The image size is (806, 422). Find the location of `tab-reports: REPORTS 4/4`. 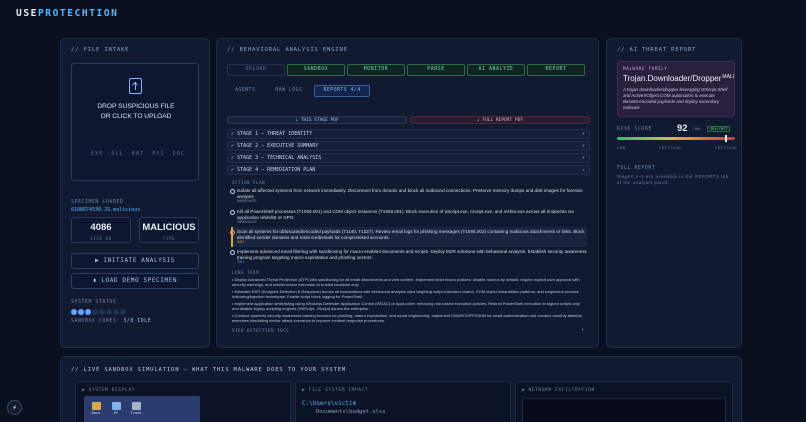

tab-reports: REPORTS 4/4 is located at coordinates (342, 91).